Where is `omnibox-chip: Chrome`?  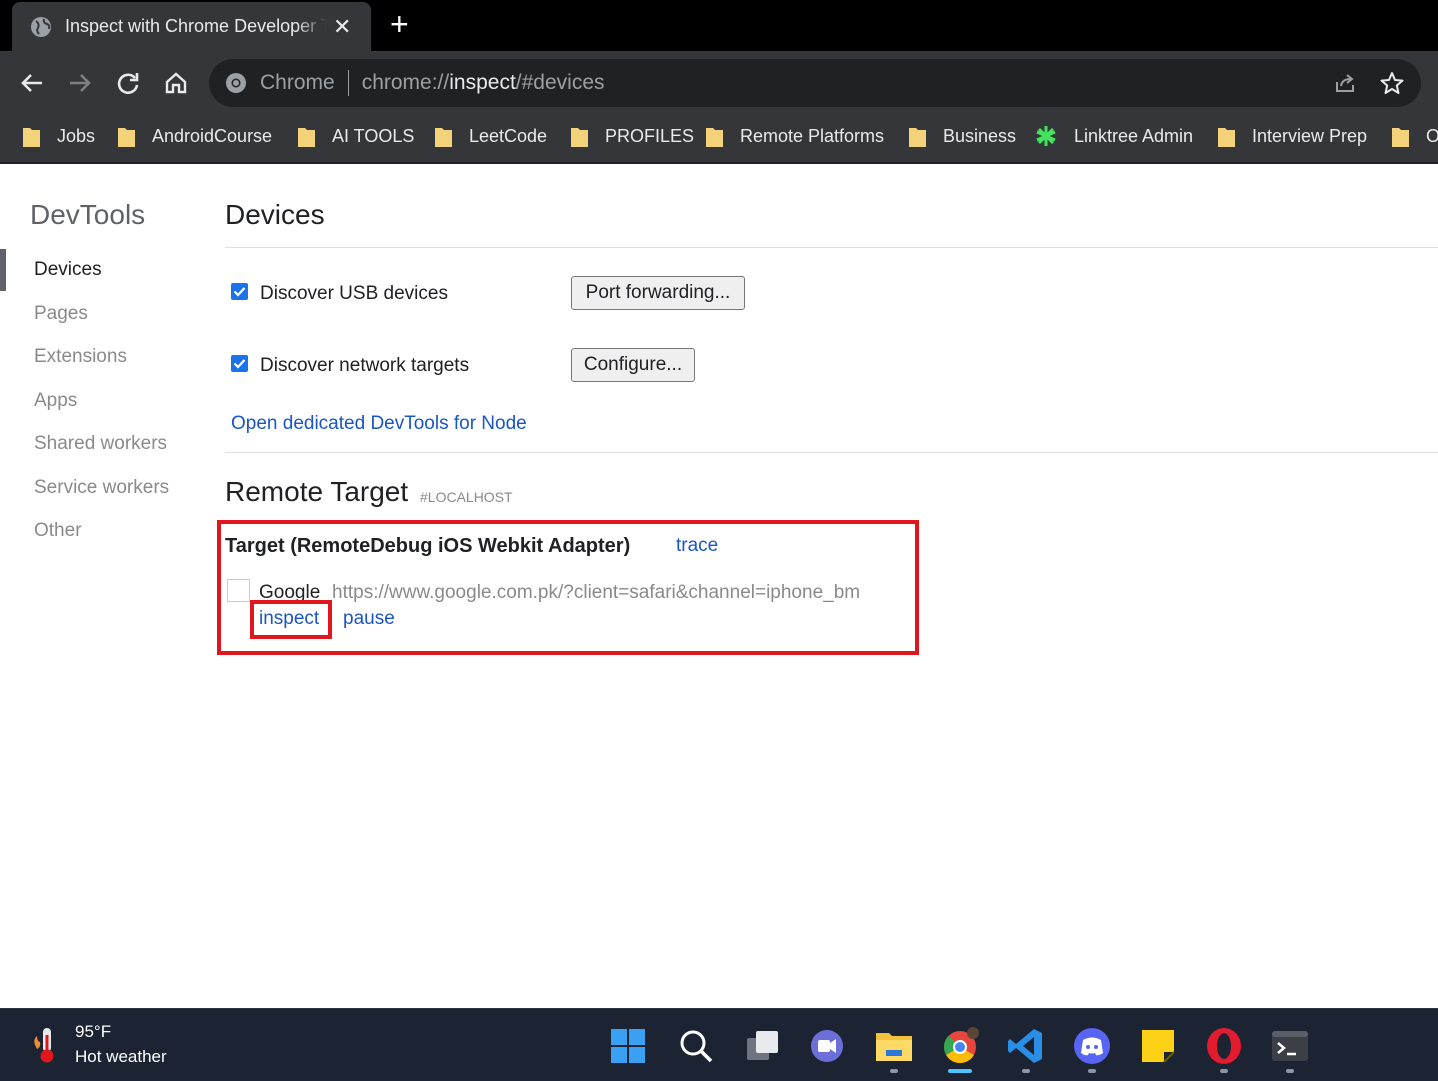 omnibox-chip: Chrome is located at coordinates (297, 82).